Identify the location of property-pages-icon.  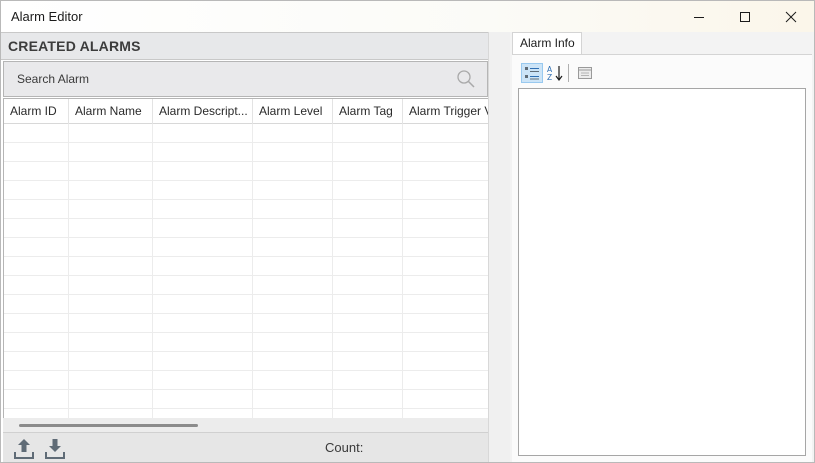
(585, 73).